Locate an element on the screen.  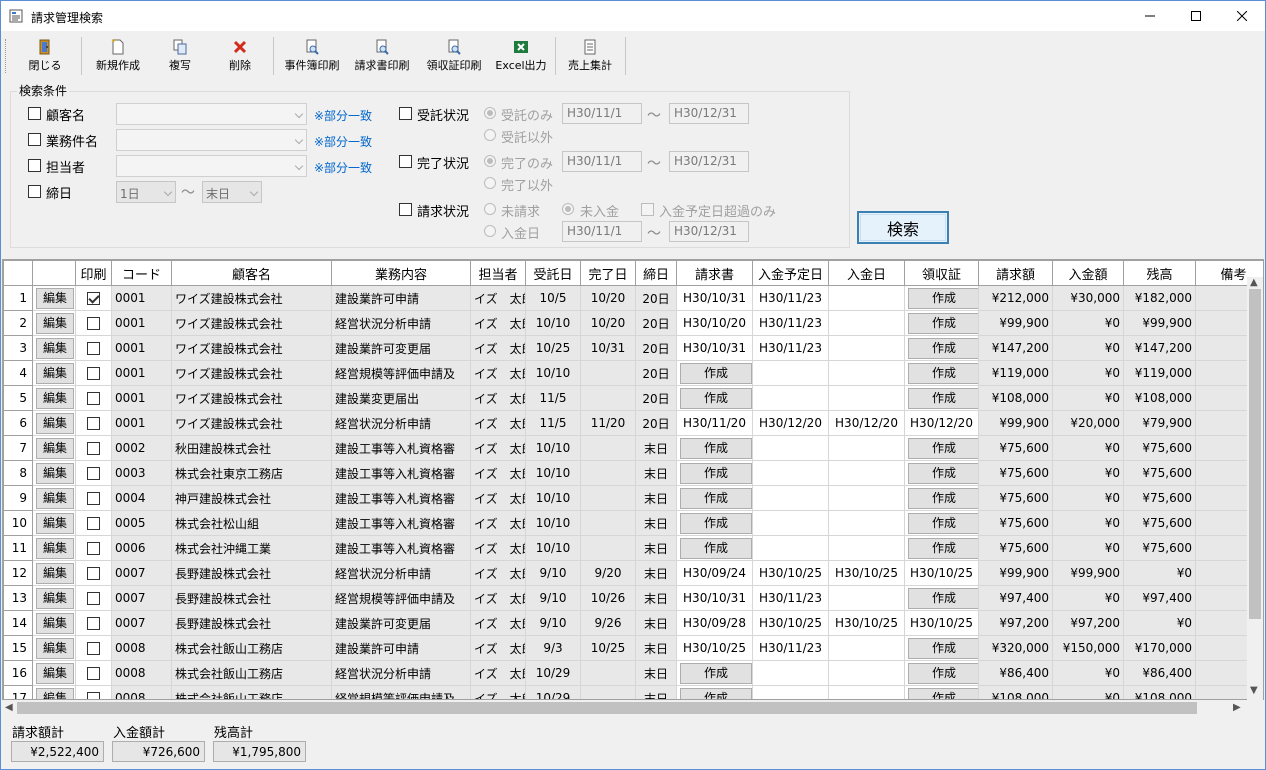
copy-button: 複写 is located at coordinates (180, 55).